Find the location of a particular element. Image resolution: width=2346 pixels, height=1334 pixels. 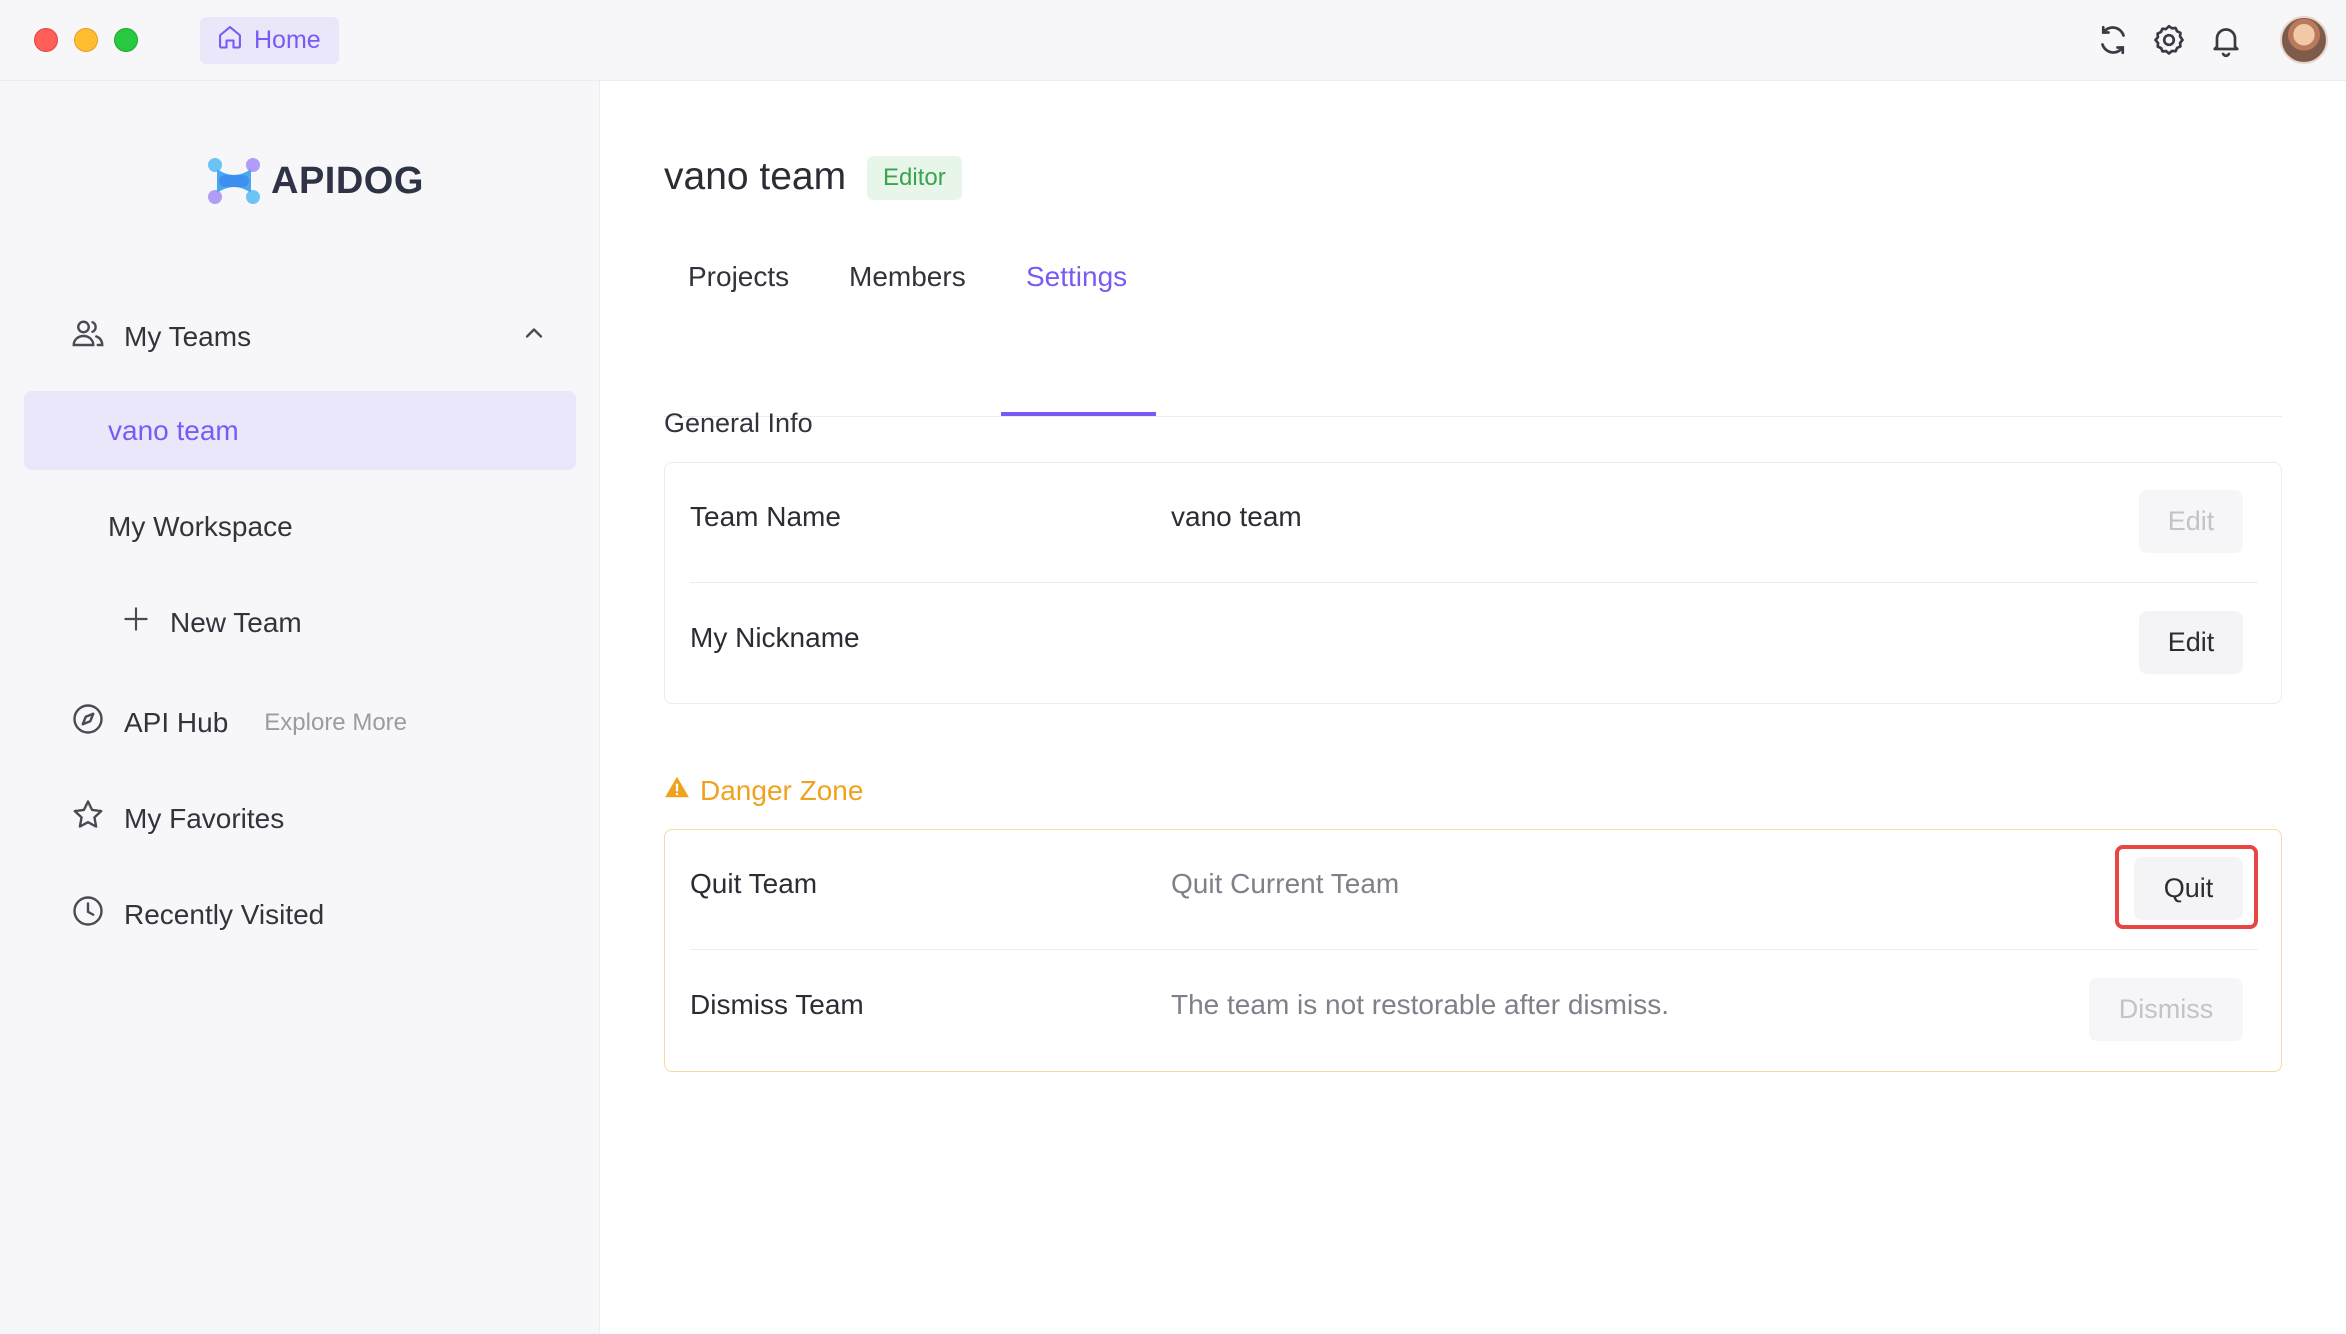

close-window-button is located at coordinates (46, 40).